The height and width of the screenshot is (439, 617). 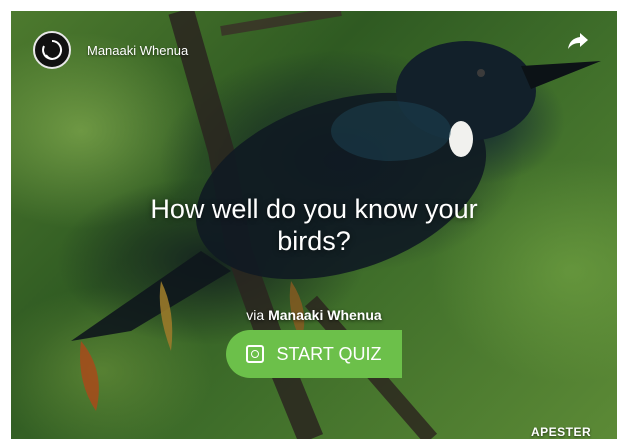 I want to click on share-arrow-icon, so click(x=578, y=41).